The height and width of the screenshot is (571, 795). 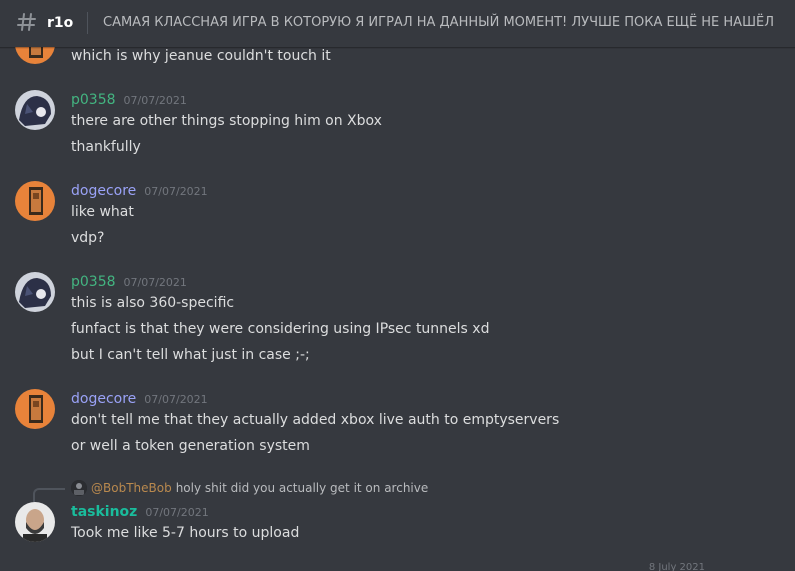 I want to click on message-text: this is also 360-specific, so click(x=153, y=303).